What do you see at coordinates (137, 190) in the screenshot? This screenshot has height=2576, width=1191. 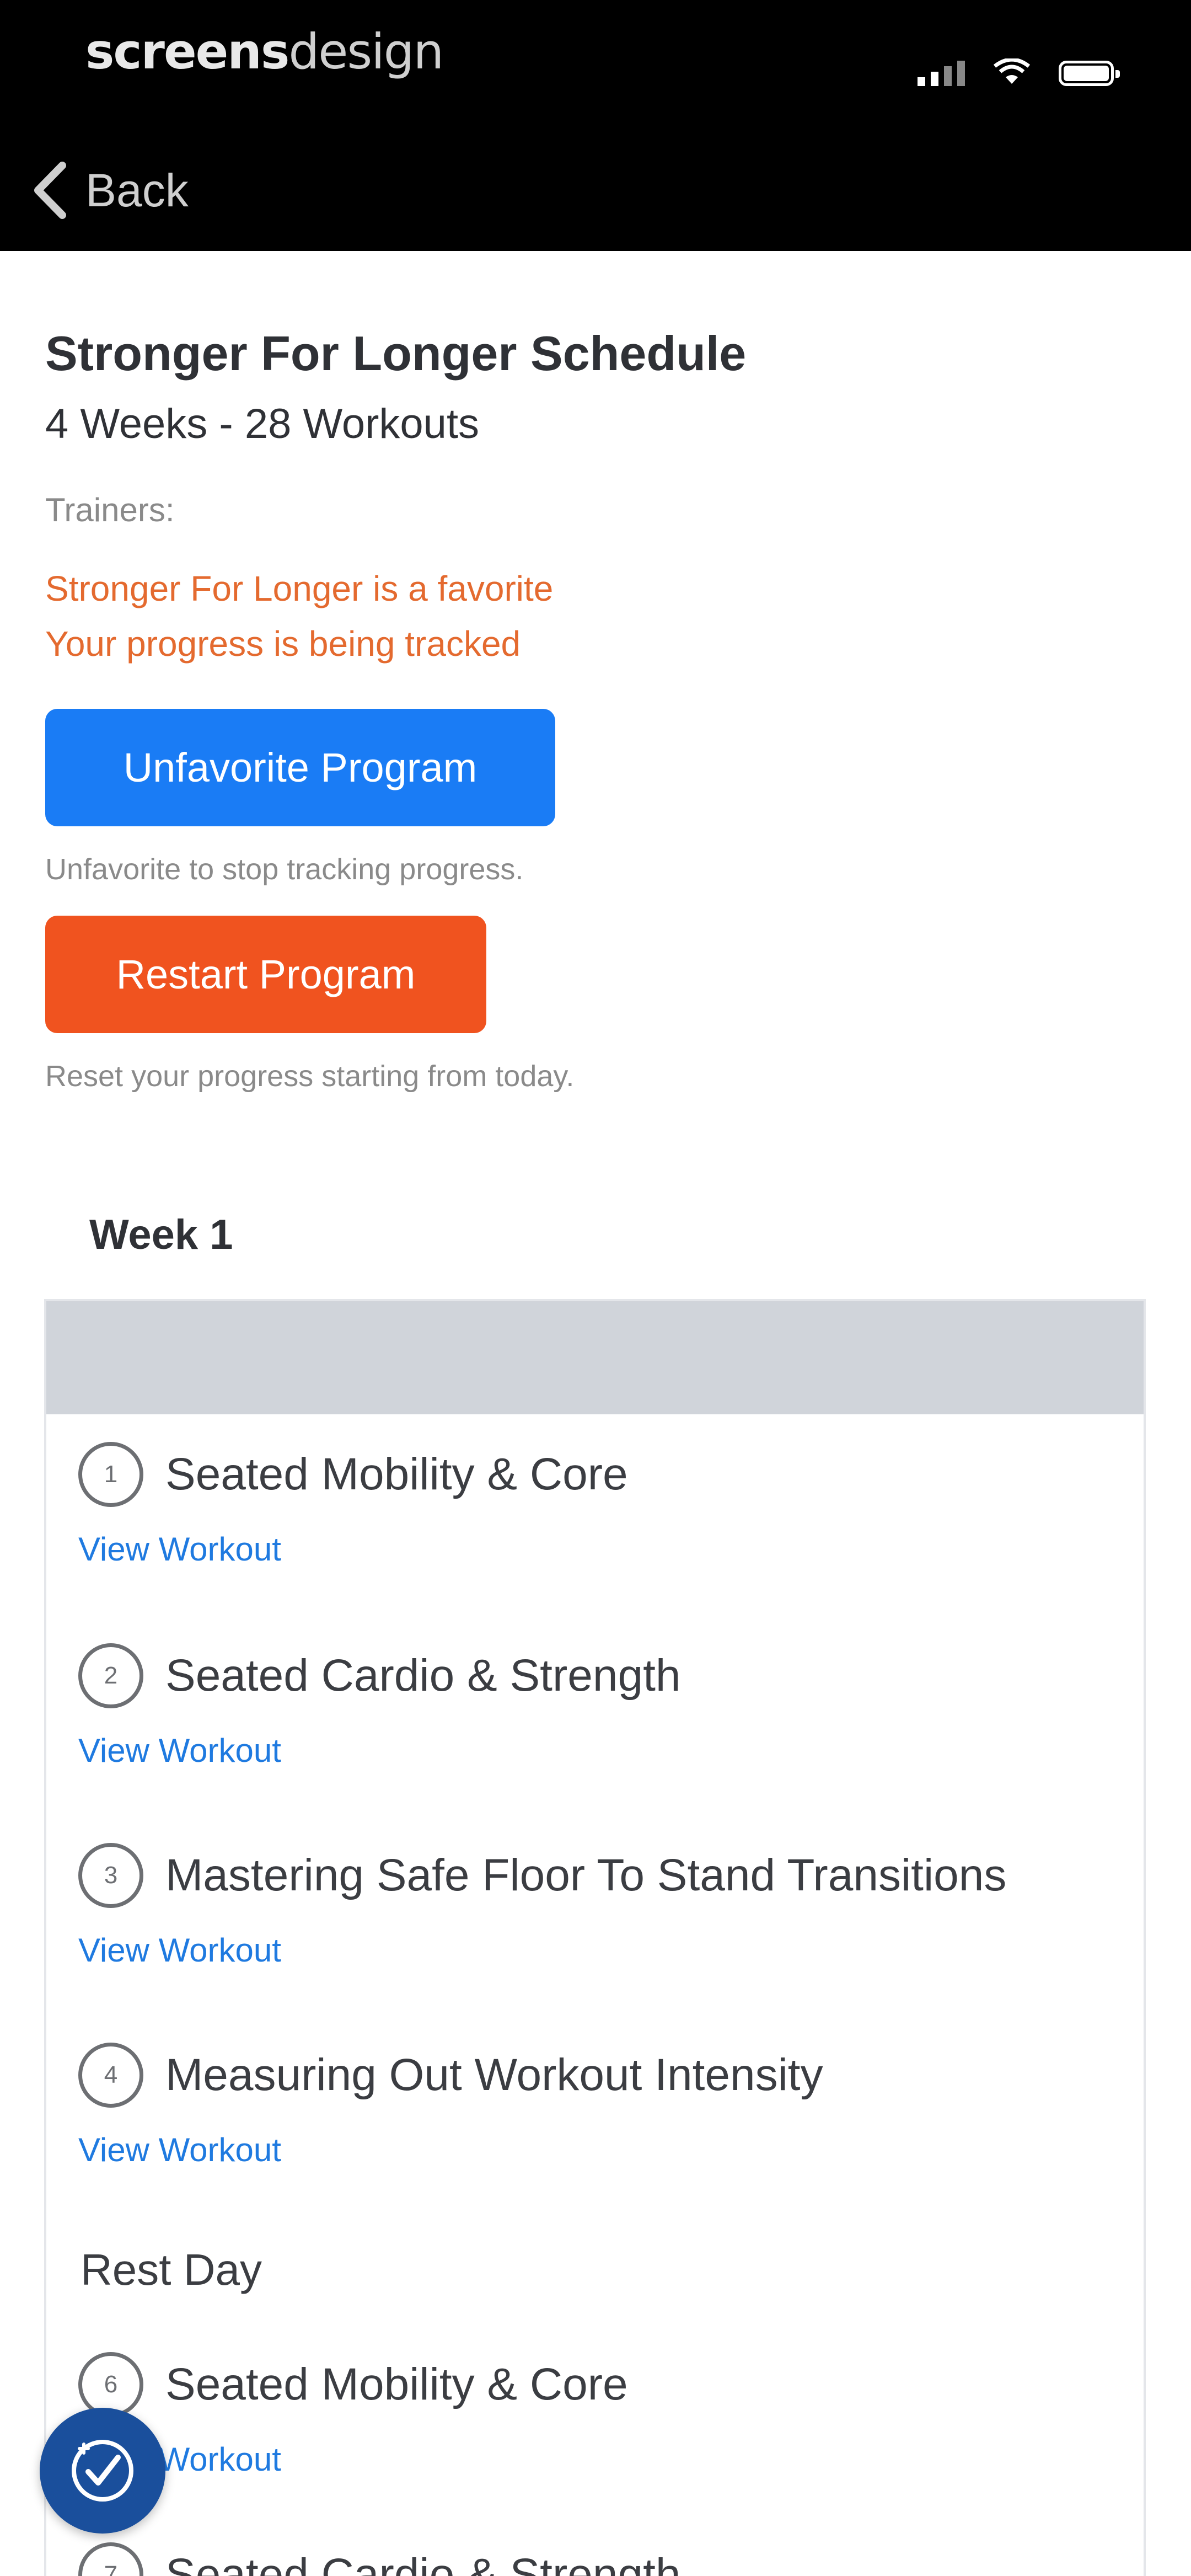 I see `back-label: Back` at bounding box center [137, 190].